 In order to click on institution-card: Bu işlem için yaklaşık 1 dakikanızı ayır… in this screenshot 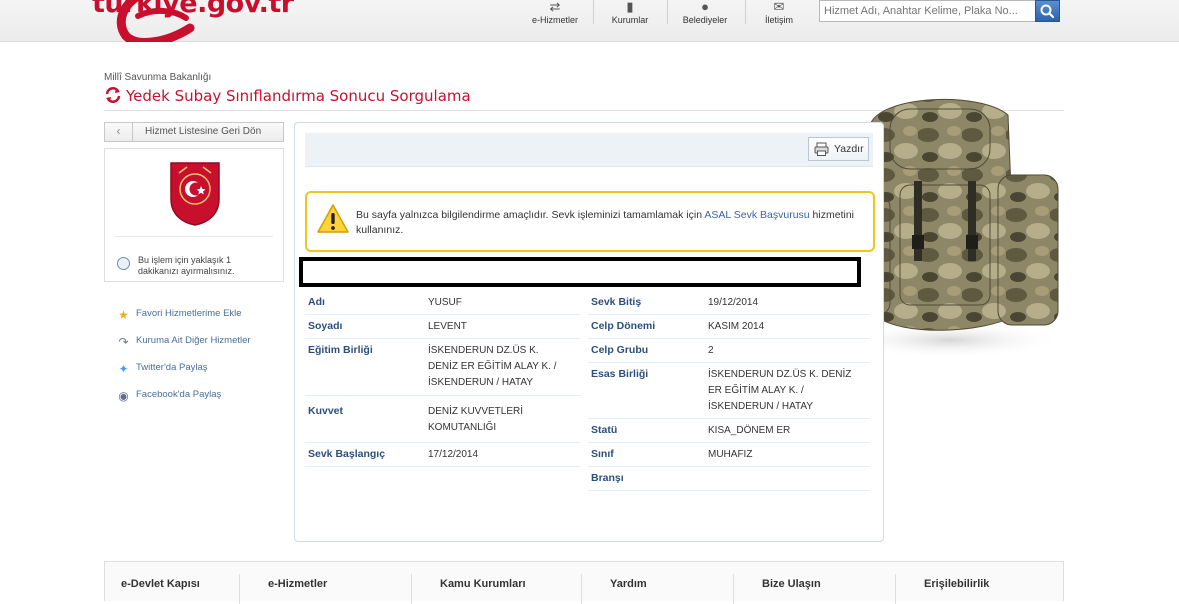, I will do `click(194, 215)`.